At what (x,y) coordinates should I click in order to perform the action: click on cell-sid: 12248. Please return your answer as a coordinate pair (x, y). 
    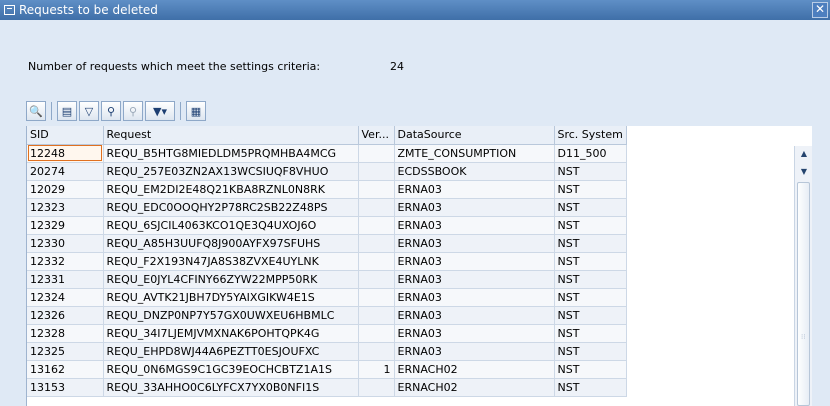
    Looking at the image, I should click on (65, 153).